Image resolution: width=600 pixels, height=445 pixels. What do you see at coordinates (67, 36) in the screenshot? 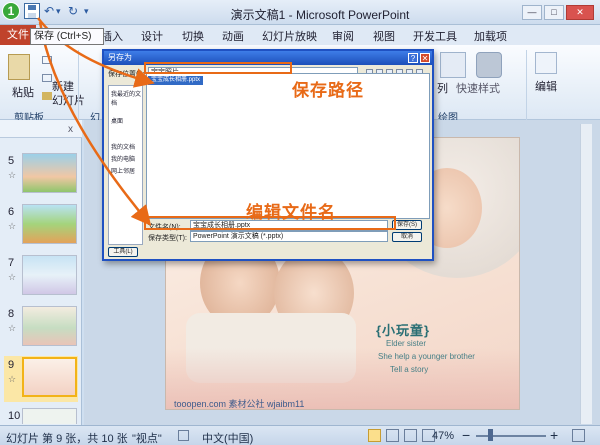
I see `save-tooltip: 保存 (Ctrl+S)` at bounding box center [67, 36].